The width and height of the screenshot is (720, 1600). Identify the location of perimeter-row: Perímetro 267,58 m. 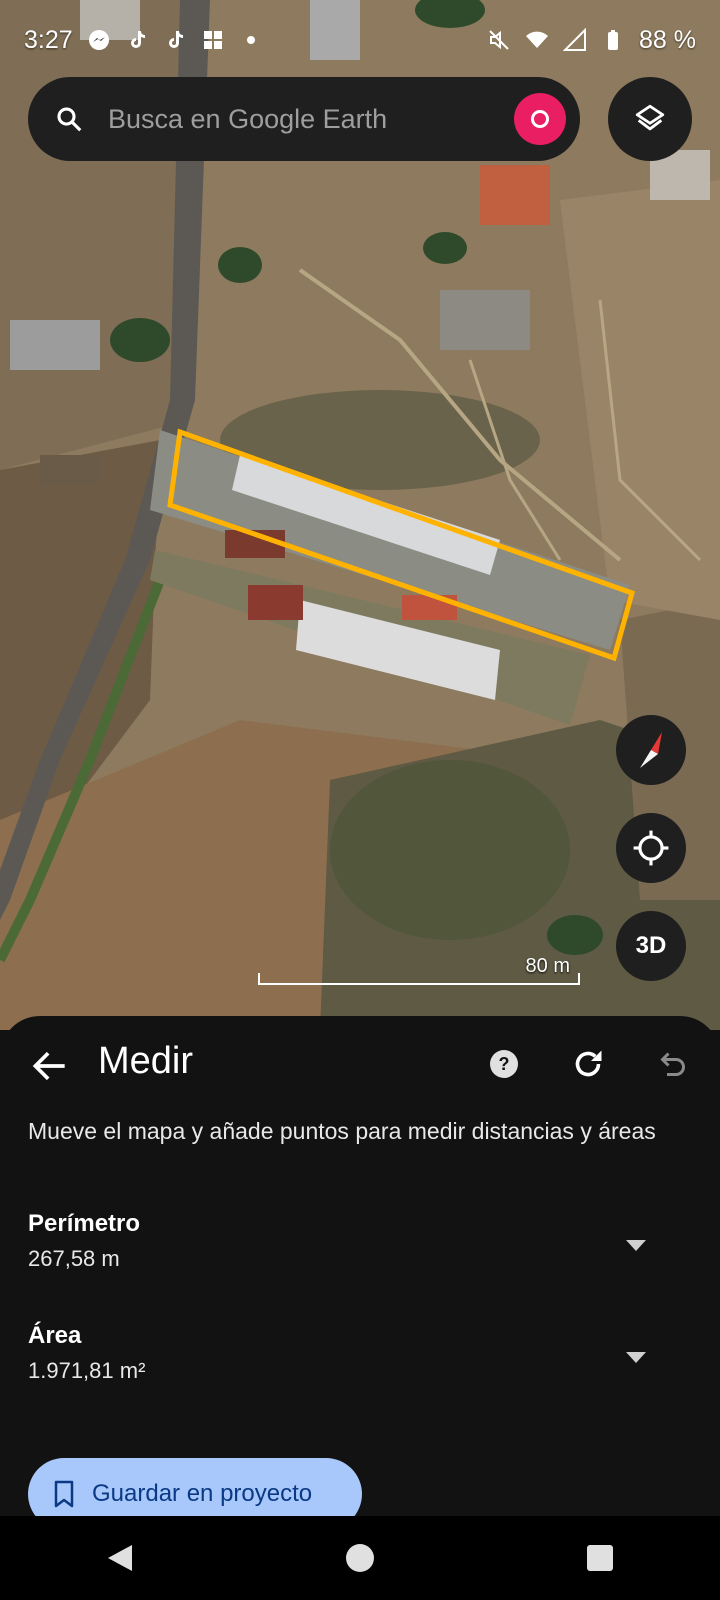
(360, 1255).